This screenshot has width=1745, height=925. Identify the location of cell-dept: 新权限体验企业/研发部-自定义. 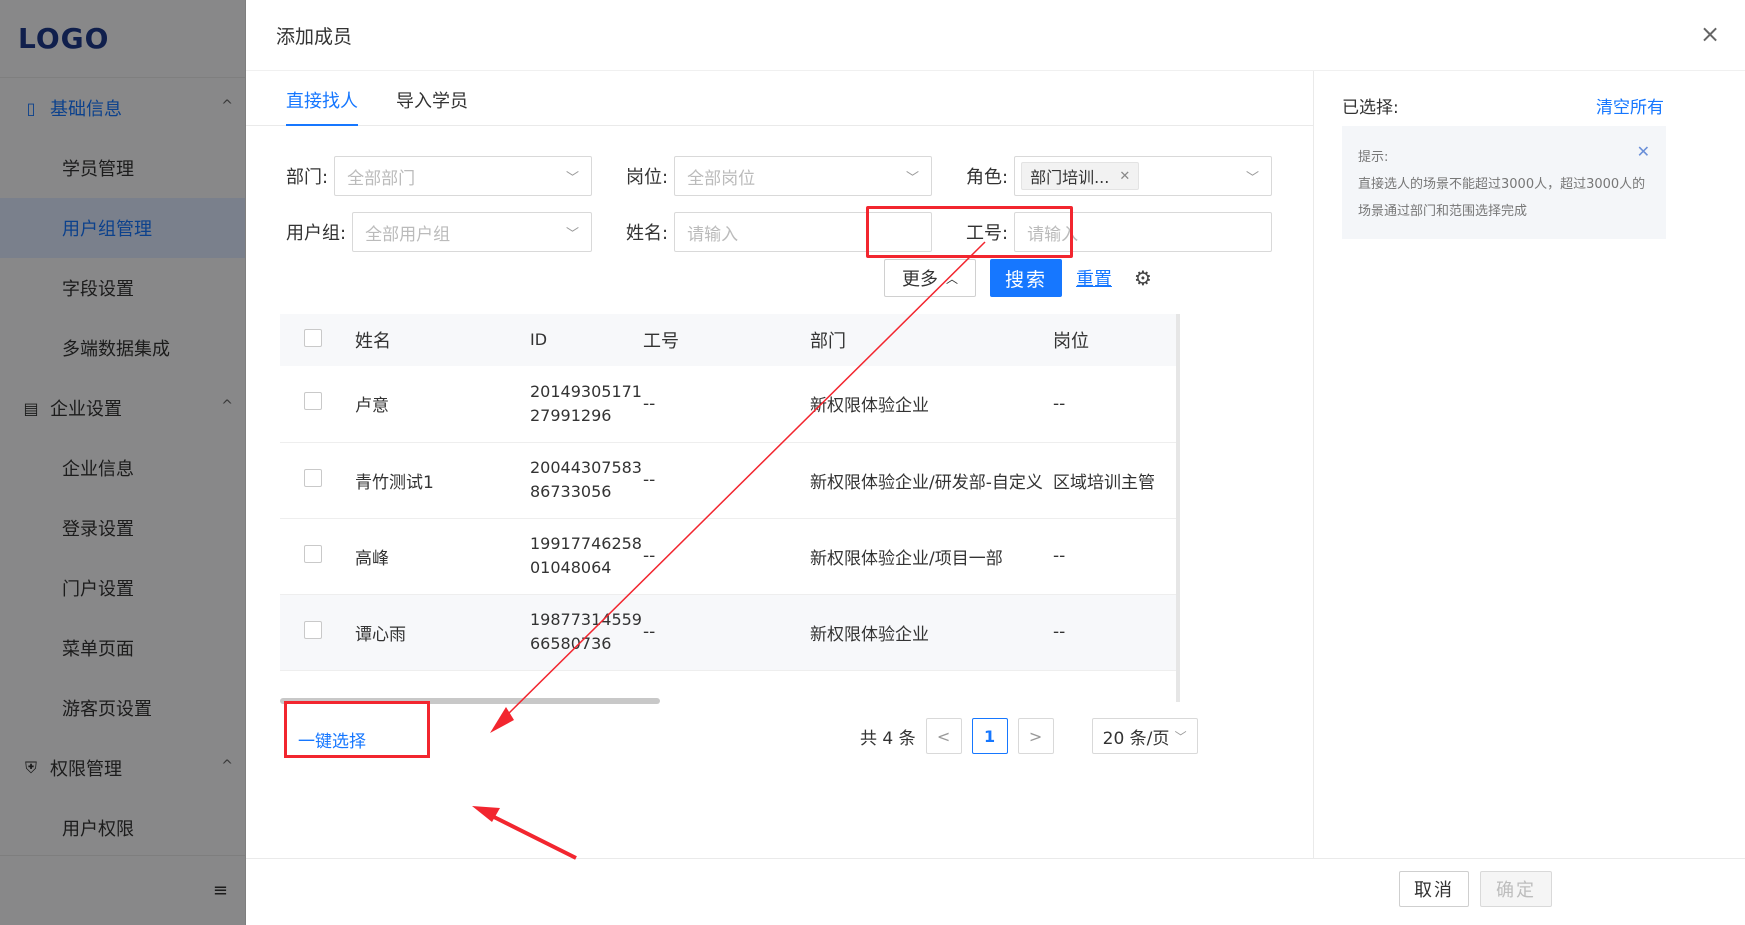
(931, 480).